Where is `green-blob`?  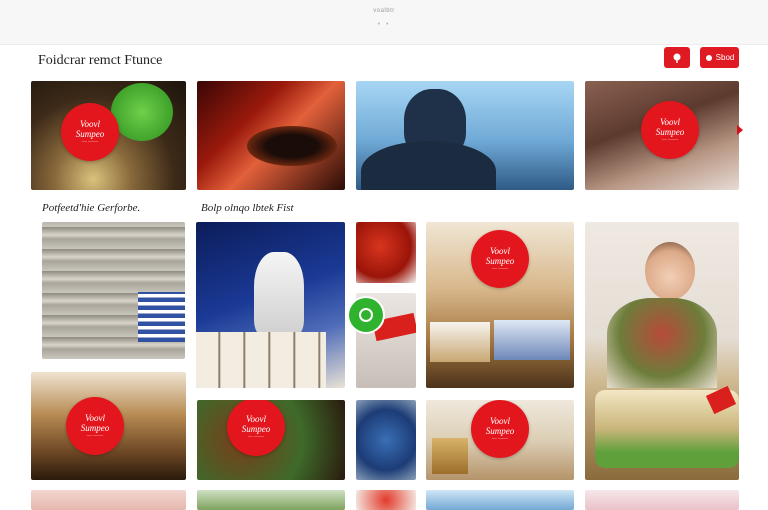 green-blob is located at coordinates (142, 112).